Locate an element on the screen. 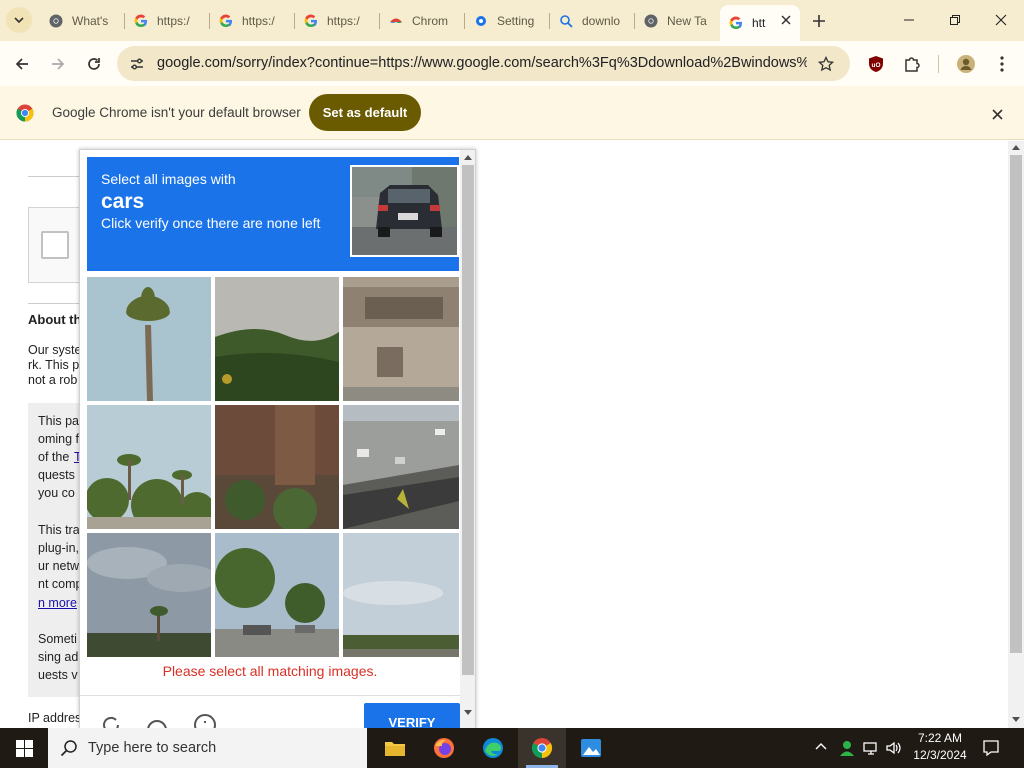  minimize-icon is located at coordinates (909, 20).